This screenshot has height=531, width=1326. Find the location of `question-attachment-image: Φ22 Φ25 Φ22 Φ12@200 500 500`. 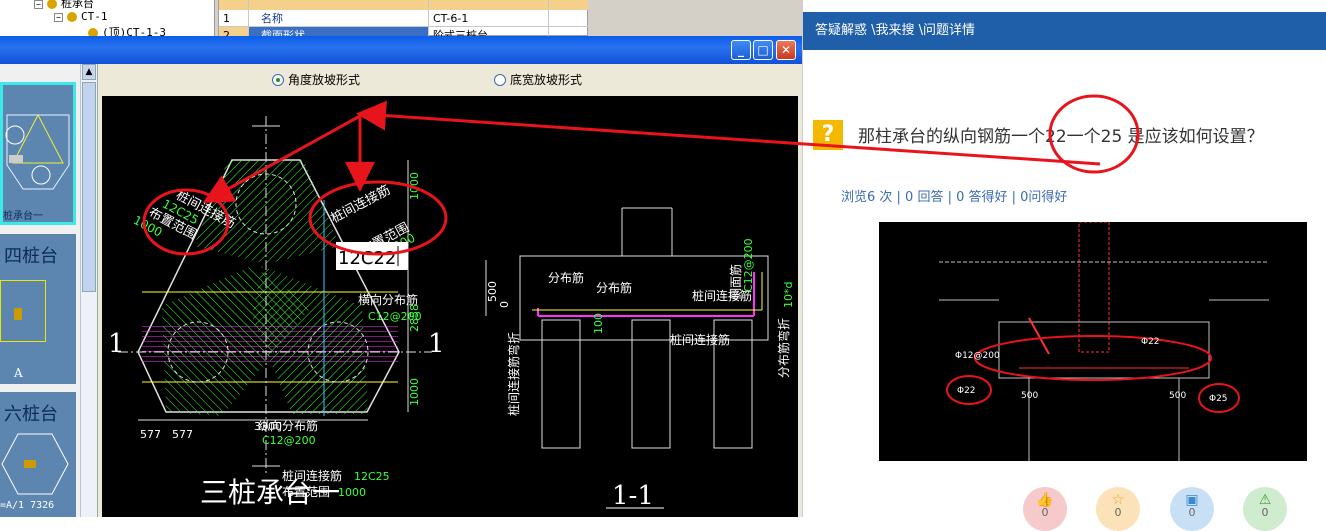

question-attachment-image: Φ22 Φ25 Φ22 Φ12@200 500 500 is located at coordinates (1093, 341).